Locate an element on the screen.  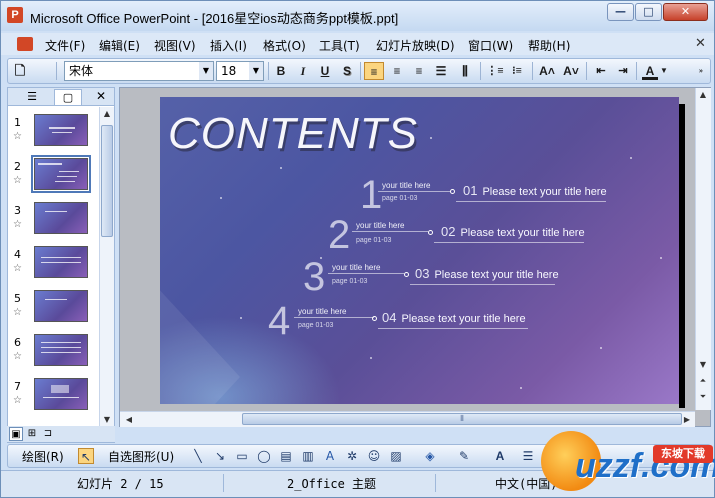
increase-indent-icon: ⇥ is located at coordinates (623, 71).